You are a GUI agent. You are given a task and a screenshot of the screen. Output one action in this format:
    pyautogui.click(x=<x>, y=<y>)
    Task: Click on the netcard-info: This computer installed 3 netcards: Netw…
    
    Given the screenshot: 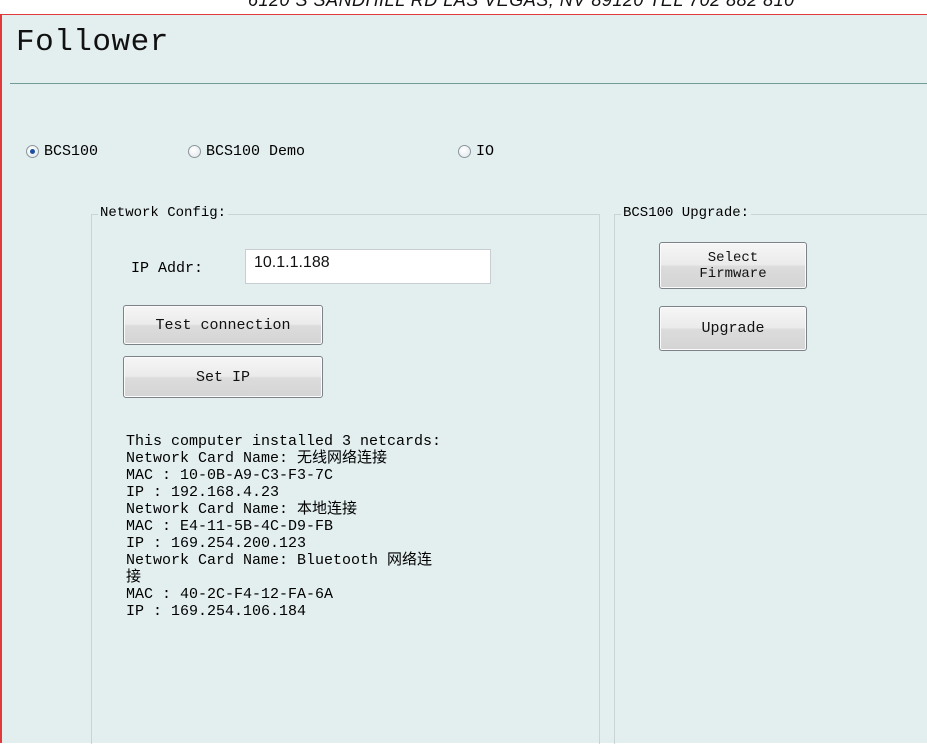 What is the action you would take?
    pyautogui.click(x=346, y=526)
    